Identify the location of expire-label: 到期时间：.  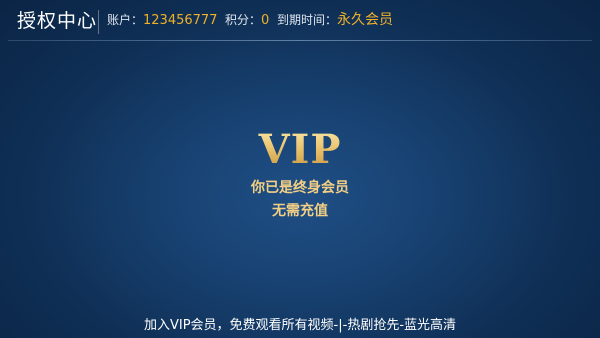
(307, 20).